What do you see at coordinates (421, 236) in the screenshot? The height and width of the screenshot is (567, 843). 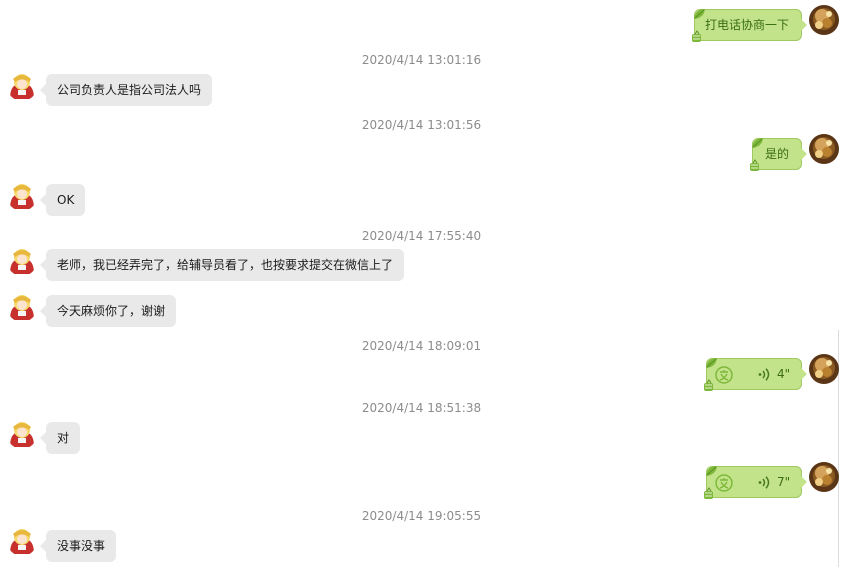 I see `timestamp: 2020/4/14 17:55:40` at bounding box center [421, 236].